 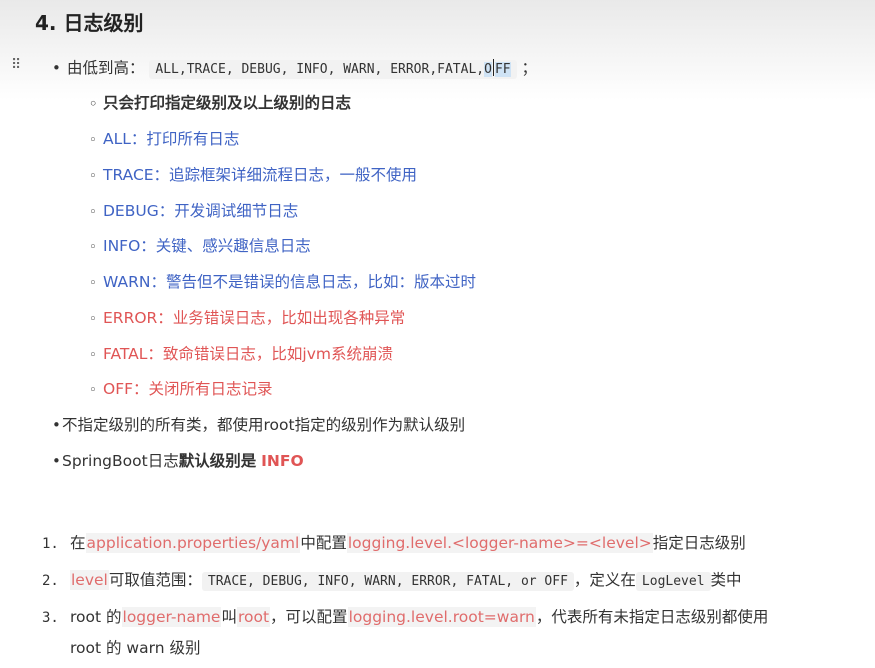 I want to click on numbered-item-3-continued: root 的 warn 级别, so click(x=135, y=648).